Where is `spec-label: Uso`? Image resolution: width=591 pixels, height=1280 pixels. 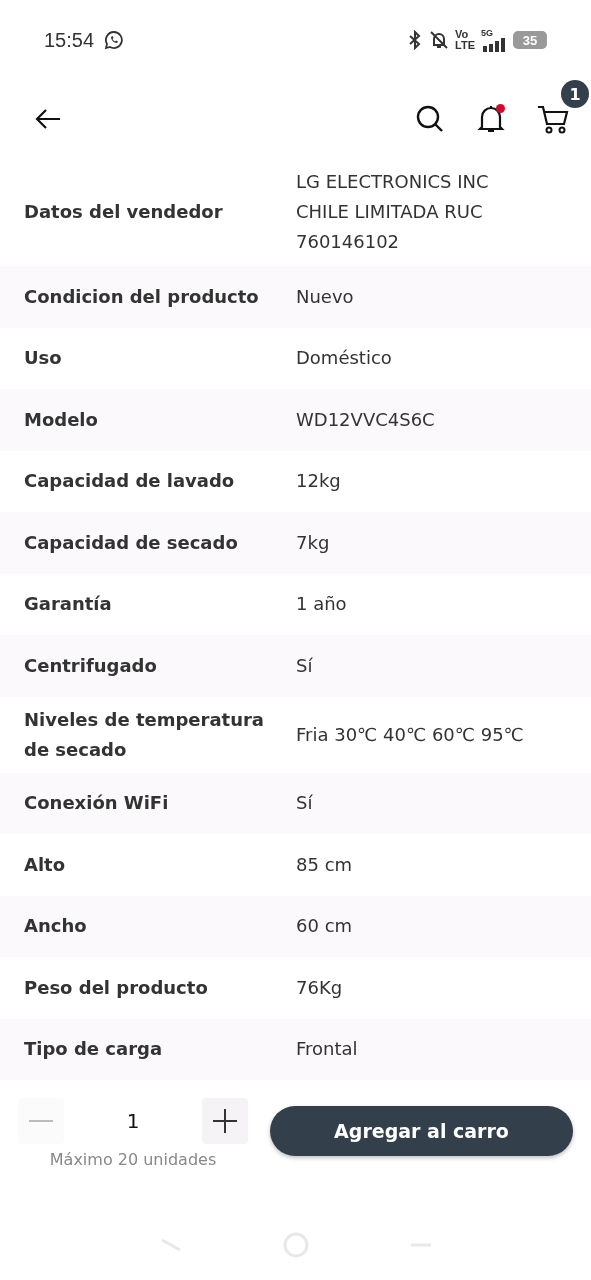
spec-label: Uso is located at coordinates (43, 358).